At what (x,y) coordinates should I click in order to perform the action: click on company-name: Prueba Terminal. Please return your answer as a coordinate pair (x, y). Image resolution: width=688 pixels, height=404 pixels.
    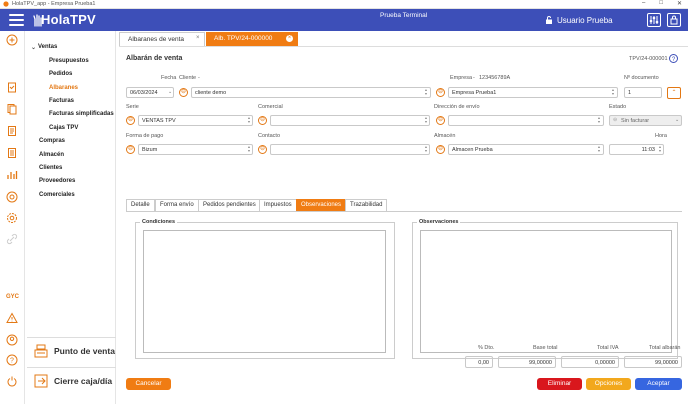
    Looking at the image, I should click on (404, 15).